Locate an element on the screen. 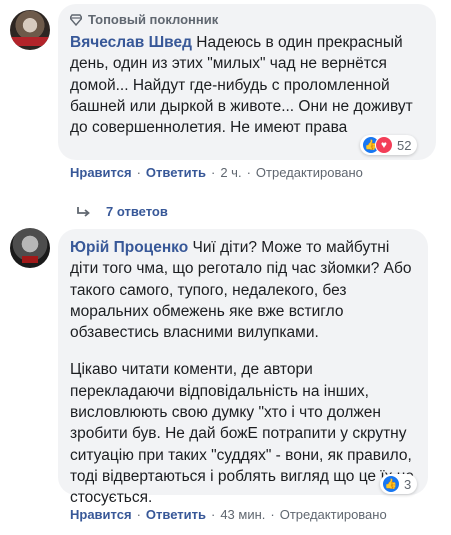  reaction-count: 52 is located at coordinates (404, 145).